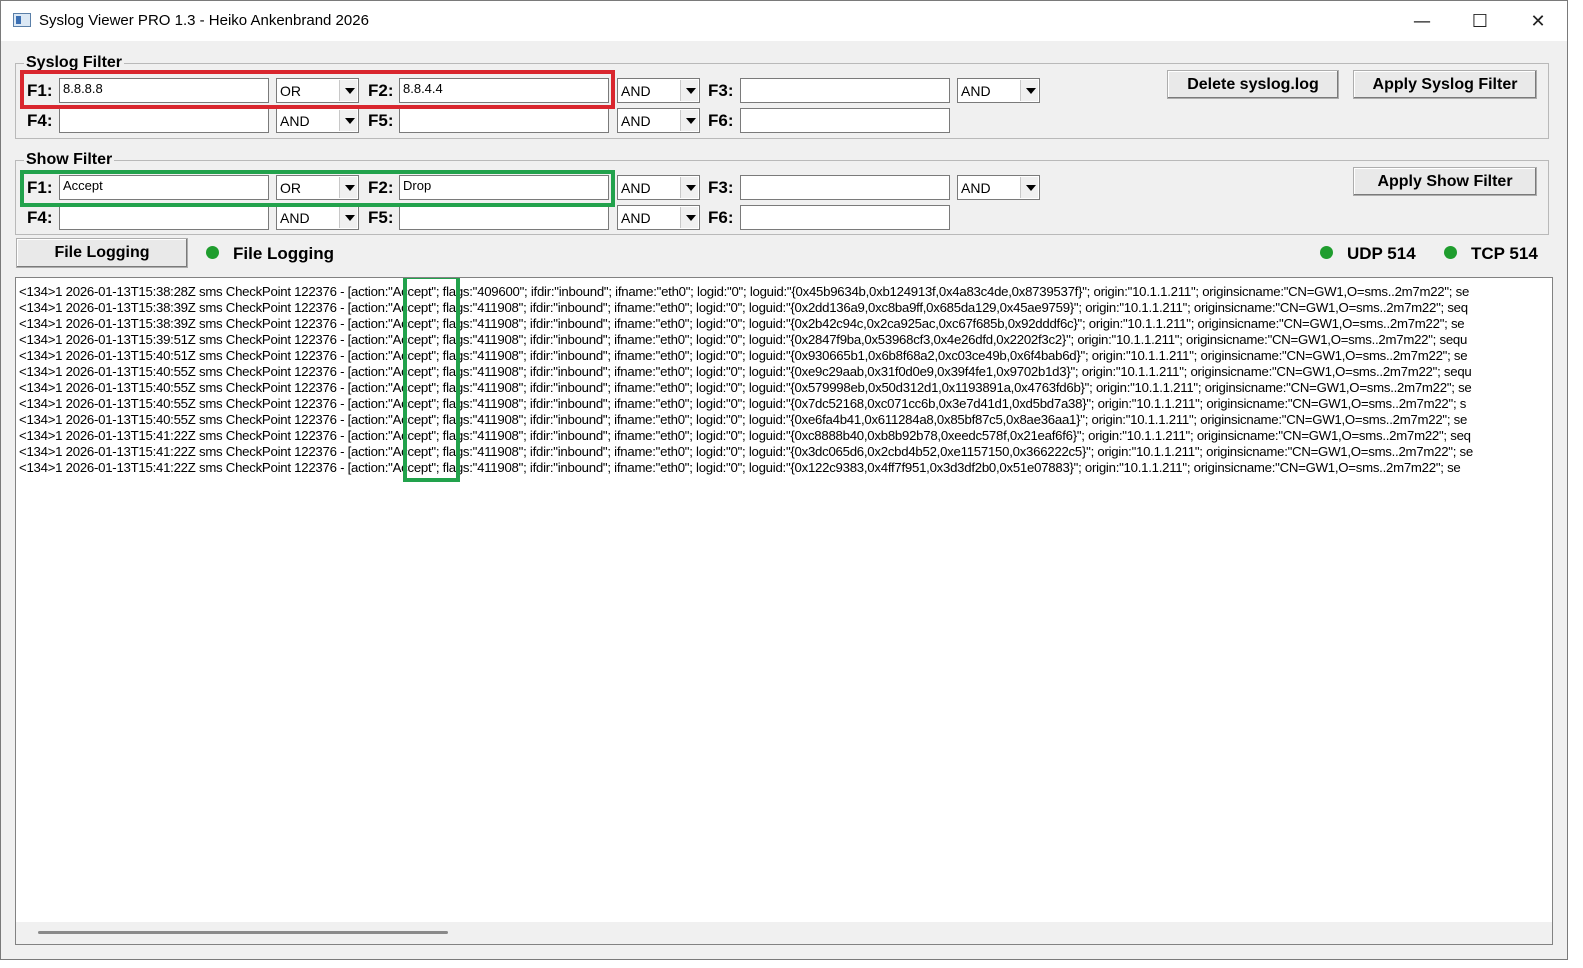 The width and height of the screenshot is (1583, 968). I want to click on syslog-filter-highlight, so click(317, 89).